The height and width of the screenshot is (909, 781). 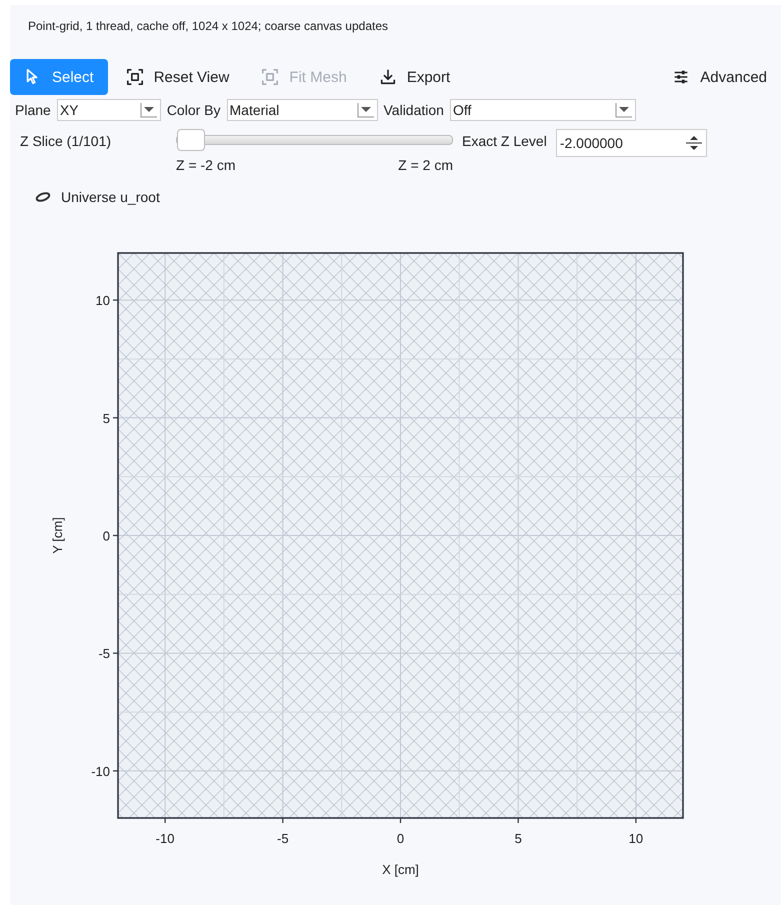 What do you see at coordinates (414, 110) in the screenshot?
I see `field-label: Validation` at bounding box center [414, 110].